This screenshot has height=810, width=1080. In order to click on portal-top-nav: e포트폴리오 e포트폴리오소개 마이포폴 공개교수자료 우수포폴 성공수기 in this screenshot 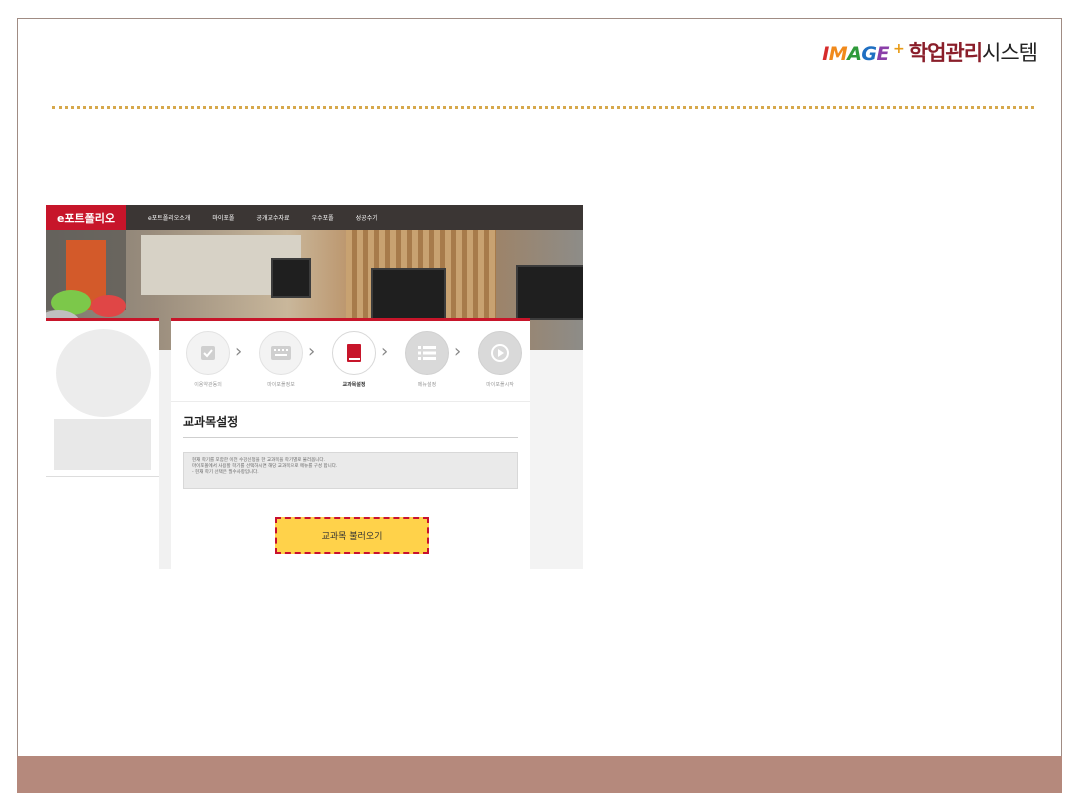, I will do `click(314, 217)`.